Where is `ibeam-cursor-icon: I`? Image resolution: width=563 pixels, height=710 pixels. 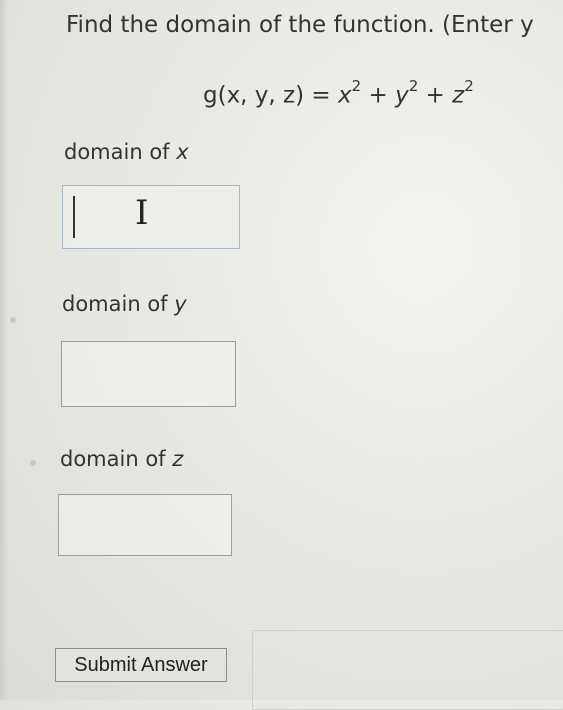 ibeam-cursor-icon: I is located at coordinates (142, 213).